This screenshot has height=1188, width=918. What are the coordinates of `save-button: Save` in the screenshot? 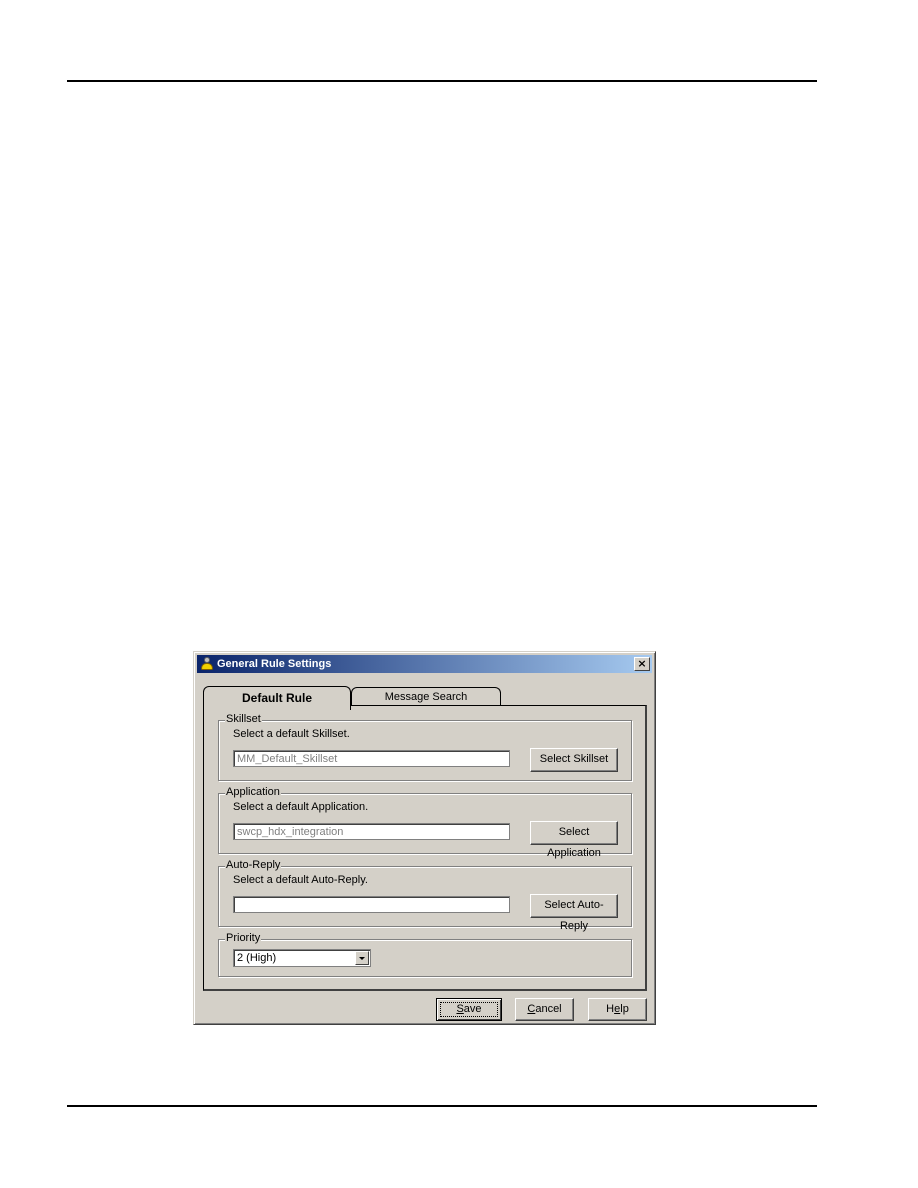 It's located at (469, 1009).